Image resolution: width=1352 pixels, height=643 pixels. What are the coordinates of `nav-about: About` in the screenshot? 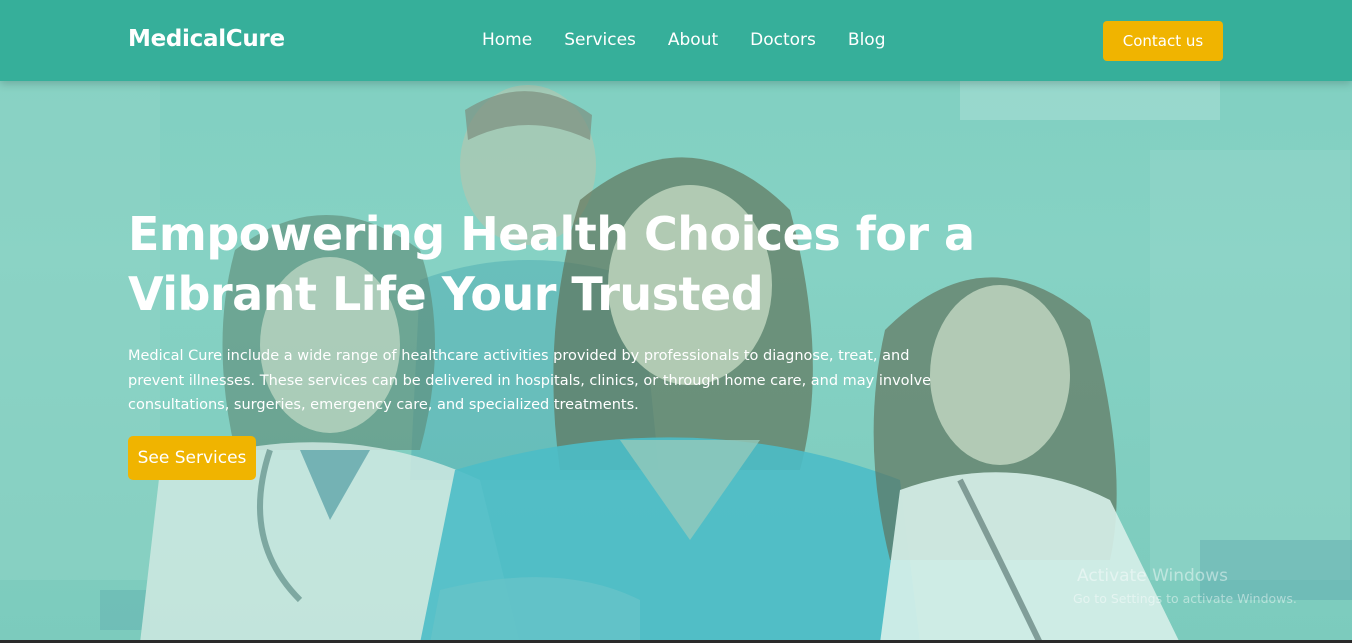 It's located at (693, 40).